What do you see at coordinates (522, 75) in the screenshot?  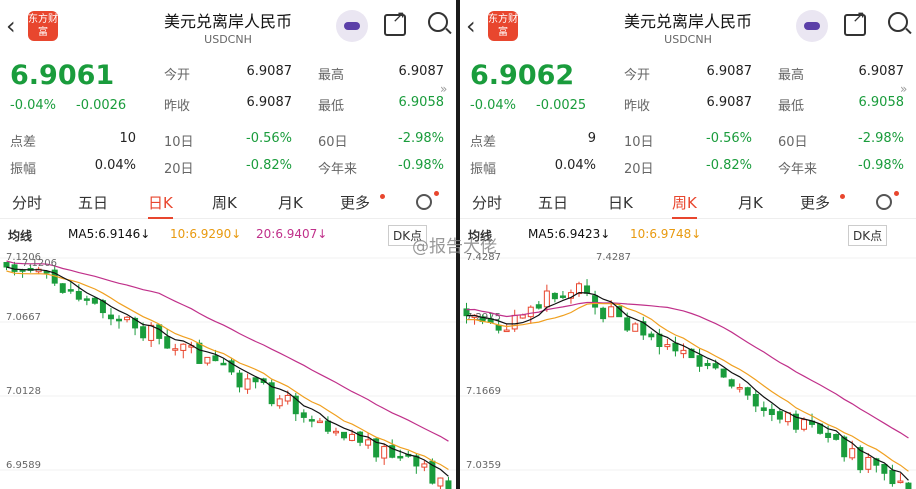 I see `last-price: 6.9062` at bounding box center [522, 75].